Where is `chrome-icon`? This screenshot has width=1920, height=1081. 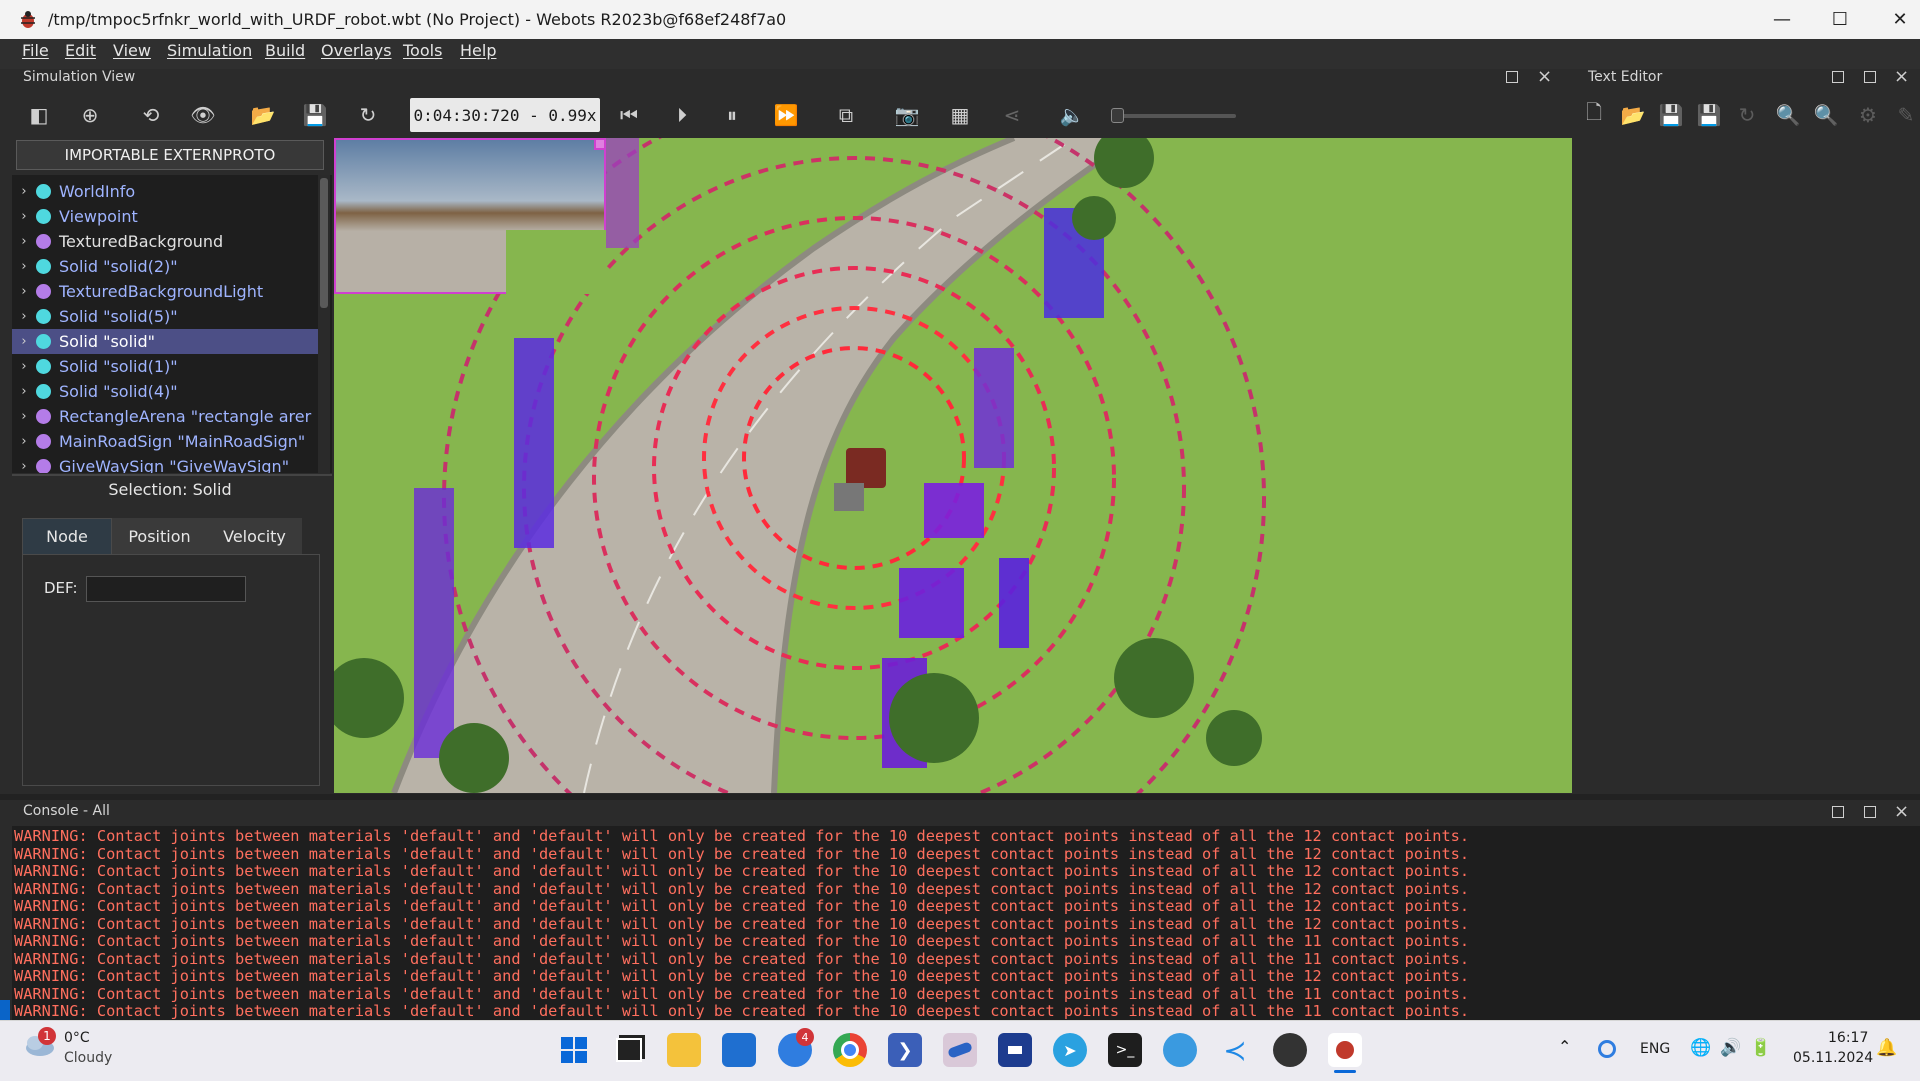 chrome-icon is located at coordinates (850, 1050).